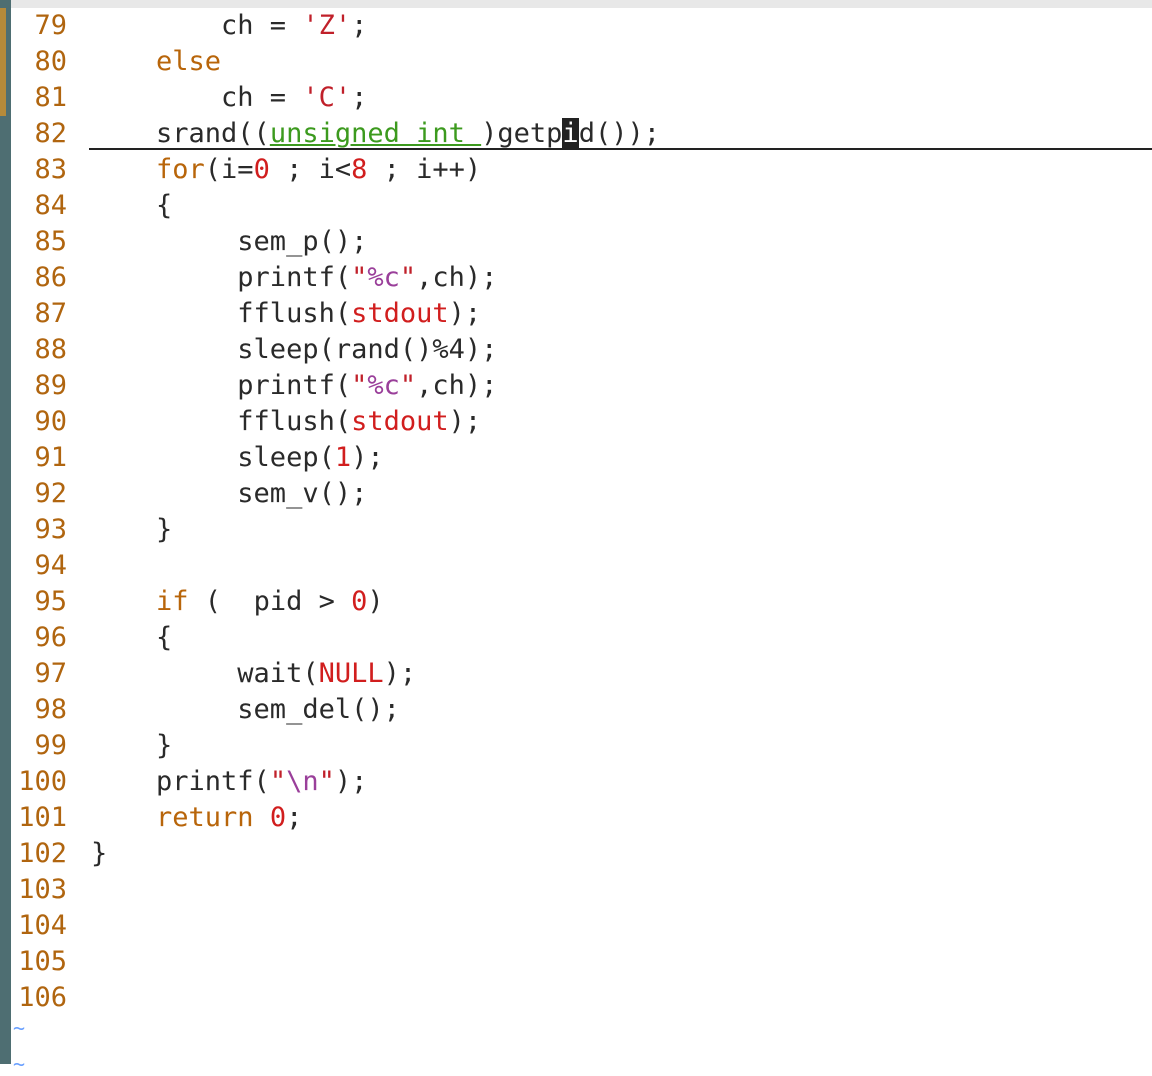 Image resolution: width=1152 pixels, height=1076 pixels. What do you see at coordinates (581, 710) in the screenshot?
I see `code-line: 98 sem_del();` at bounding box center [581, 710].